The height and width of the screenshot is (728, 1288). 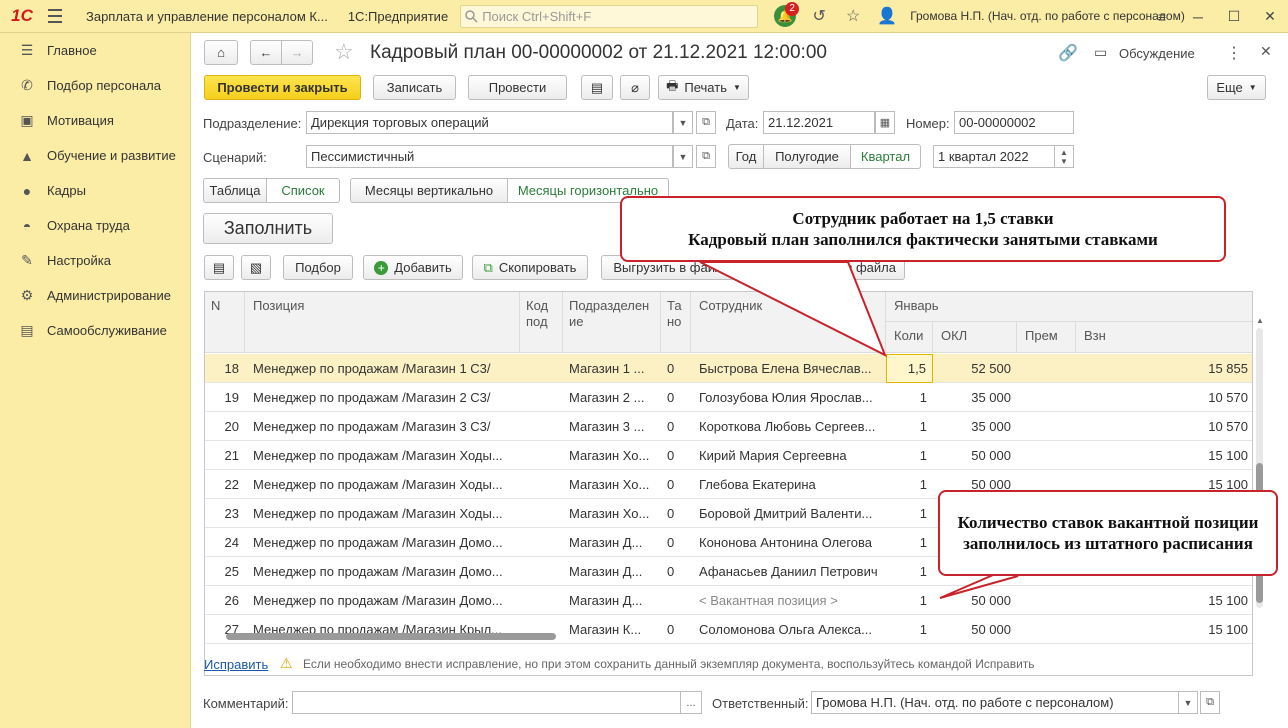 What do you see at coordinates (819, 122) in the screenshot?
I see `date-field: 21.12.2021` at bounding box center [819, 122].